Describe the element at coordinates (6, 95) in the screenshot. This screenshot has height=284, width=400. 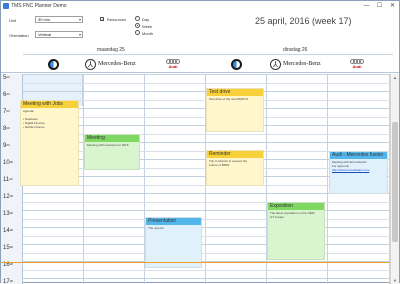
I see `hour-label: 600` at that location.